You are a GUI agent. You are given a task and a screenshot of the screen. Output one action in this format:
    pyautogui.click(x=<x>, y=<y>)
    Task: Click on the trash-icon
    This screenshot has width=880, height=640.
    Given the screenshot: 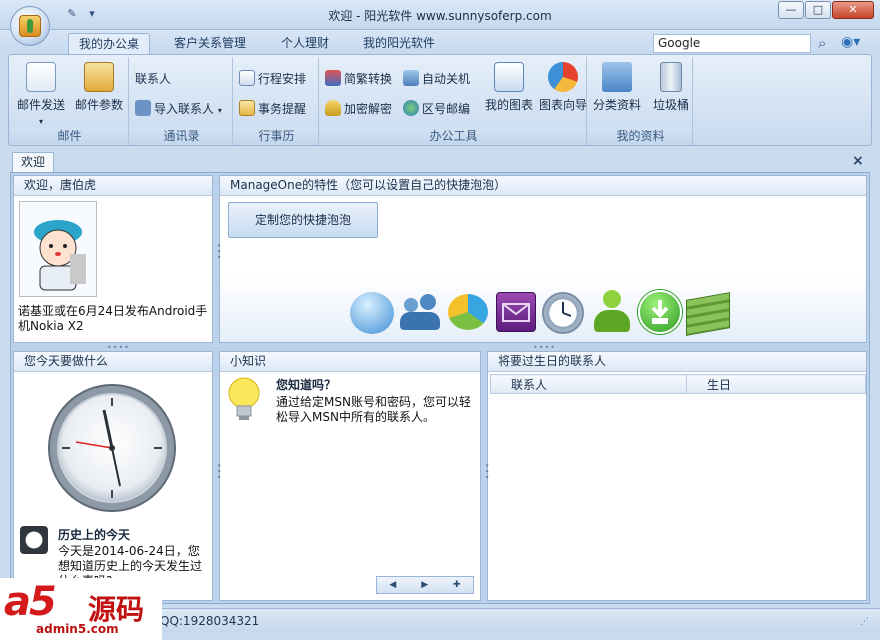 What is the action you would take?
    pyautogui.click(x=671, y=77)
    